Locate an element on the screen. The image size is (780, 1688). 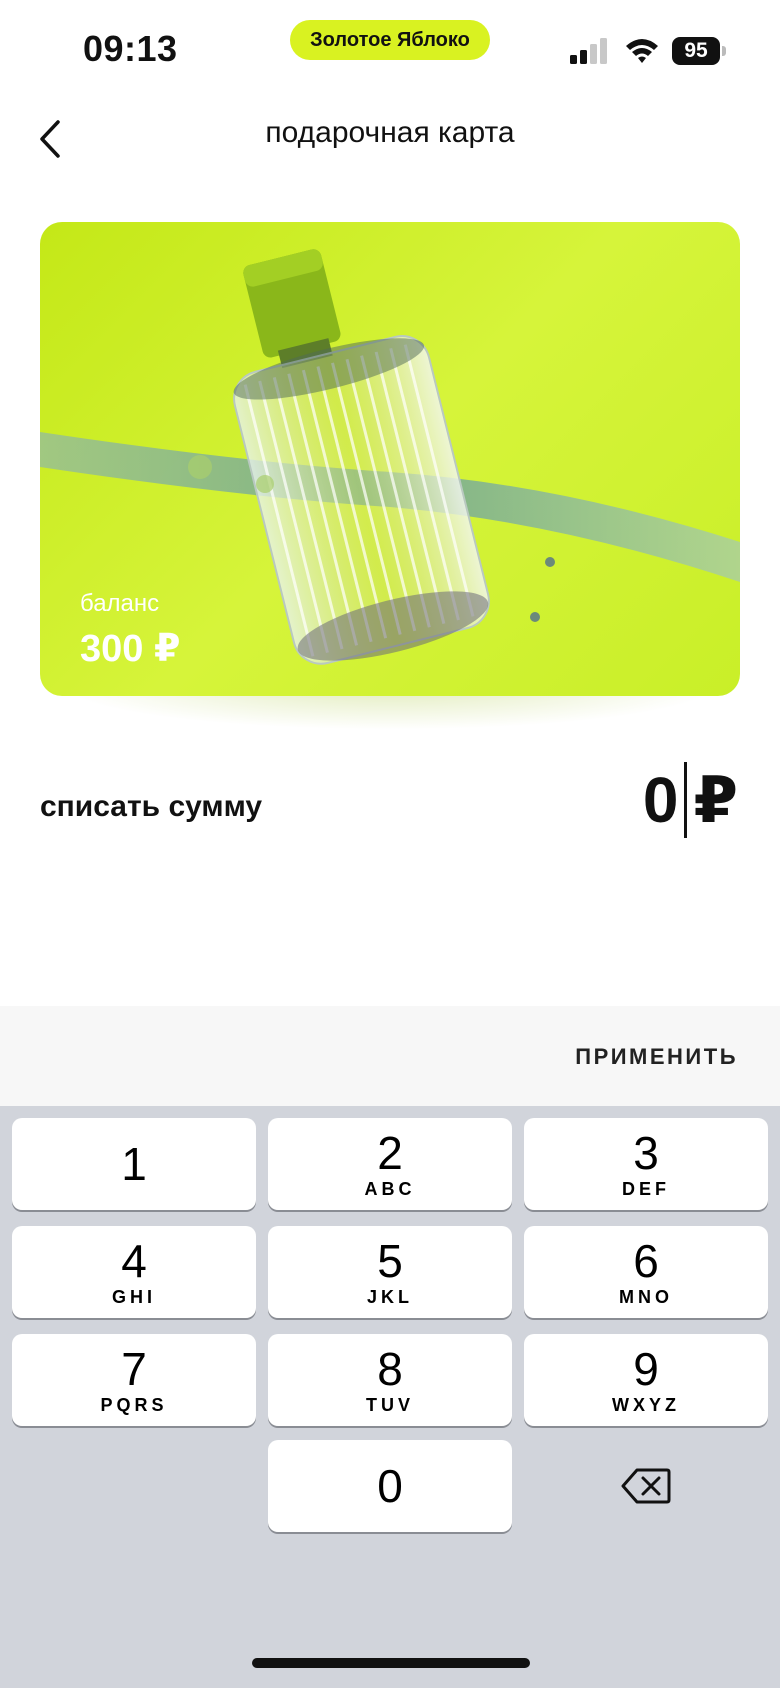
key-8: 8 TUV is located at coordinates (390, 1380).